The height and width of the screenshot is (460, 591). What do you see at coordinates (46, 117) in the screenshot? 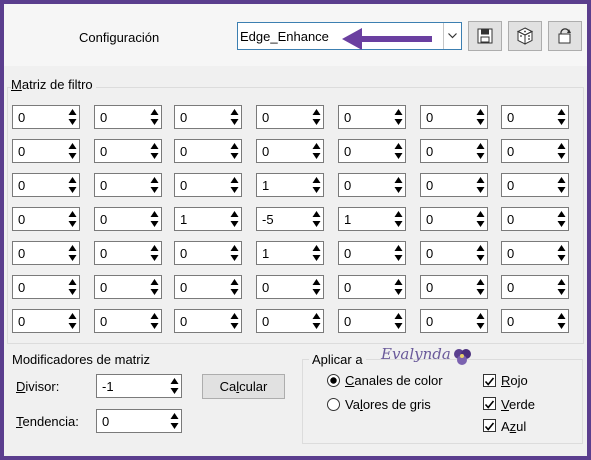
I see `matrix-cell-r1-c1: 0` at bounding box center [46, 117].